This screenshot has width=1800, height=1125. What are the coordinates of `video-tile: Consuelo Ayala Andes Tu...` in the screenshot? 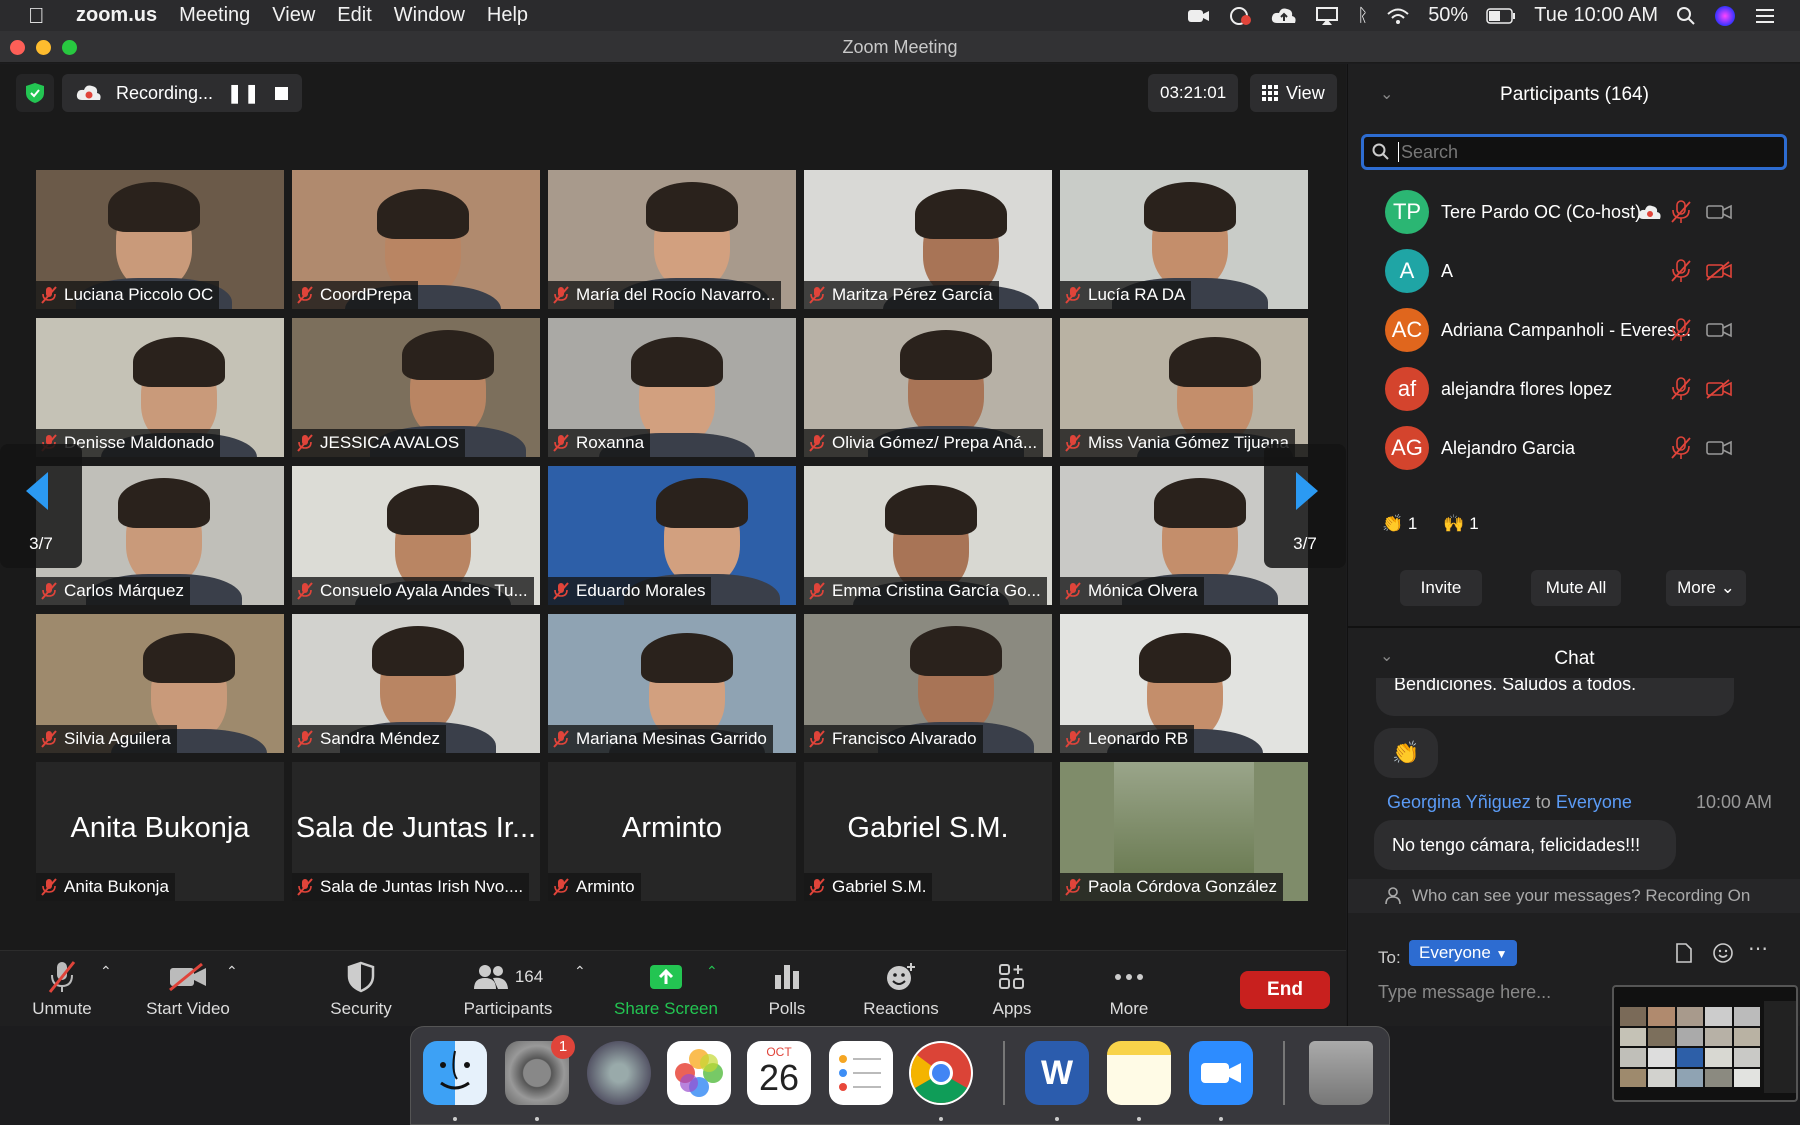 It's located at (416, 535).